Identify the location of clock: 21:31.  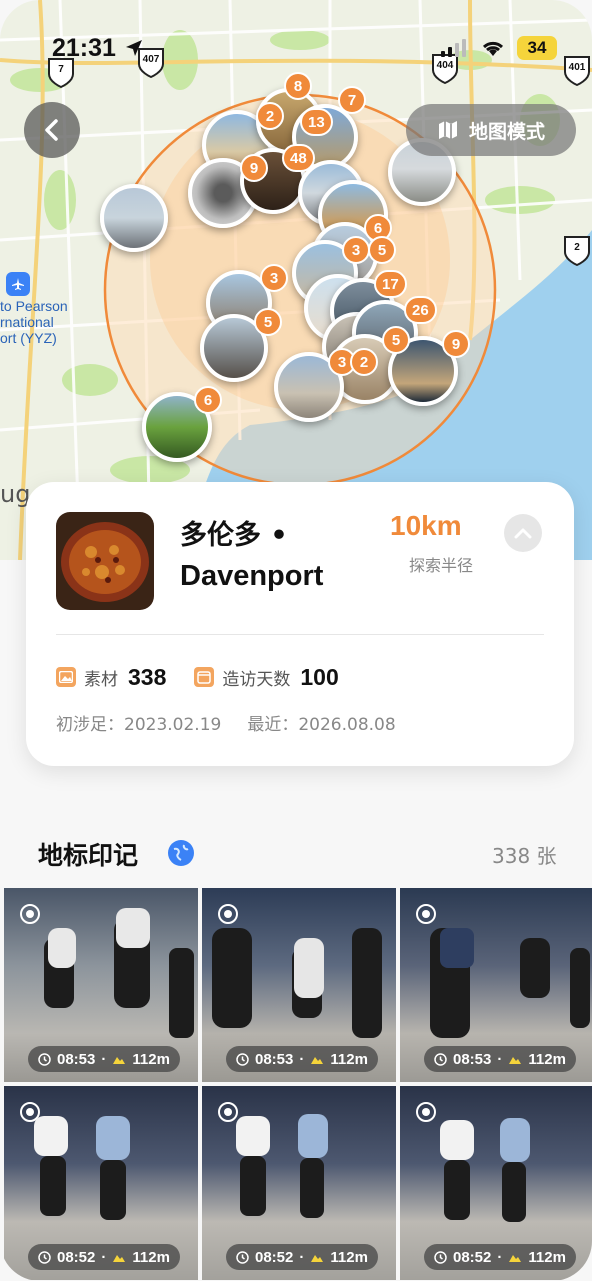
(84, 48).